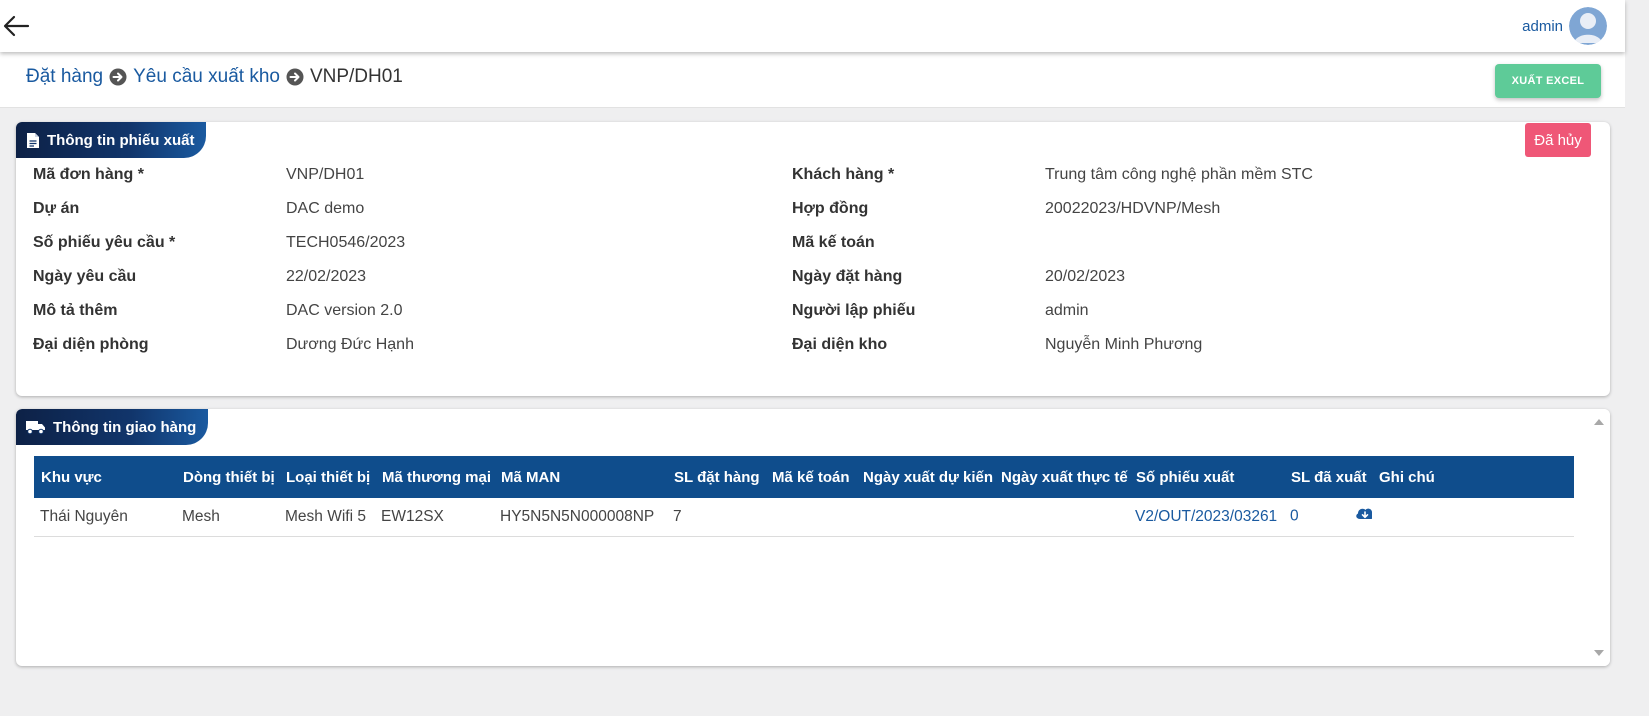  What do you see at coordinates (344, 310) in the screenshot?
I see `field-value: DAC version 2.0` at bounding box center [344, 310].